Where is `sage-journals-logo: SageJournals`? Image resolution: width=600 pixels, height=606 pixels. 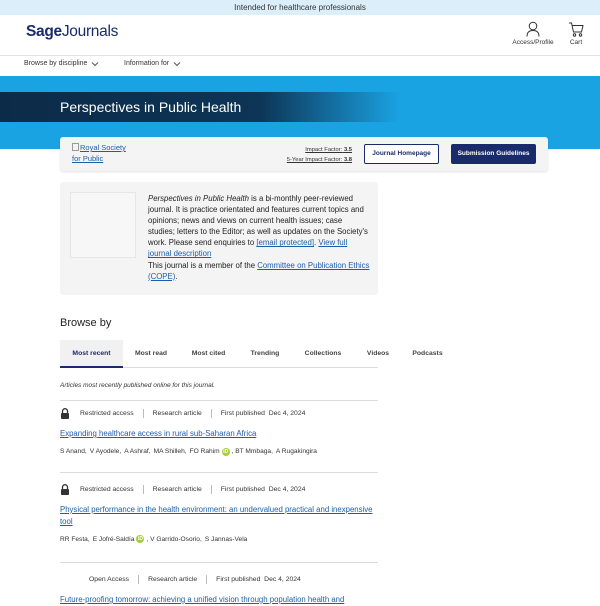
sage-journals-logo: SageJournals is located at coordinates (72, 32).